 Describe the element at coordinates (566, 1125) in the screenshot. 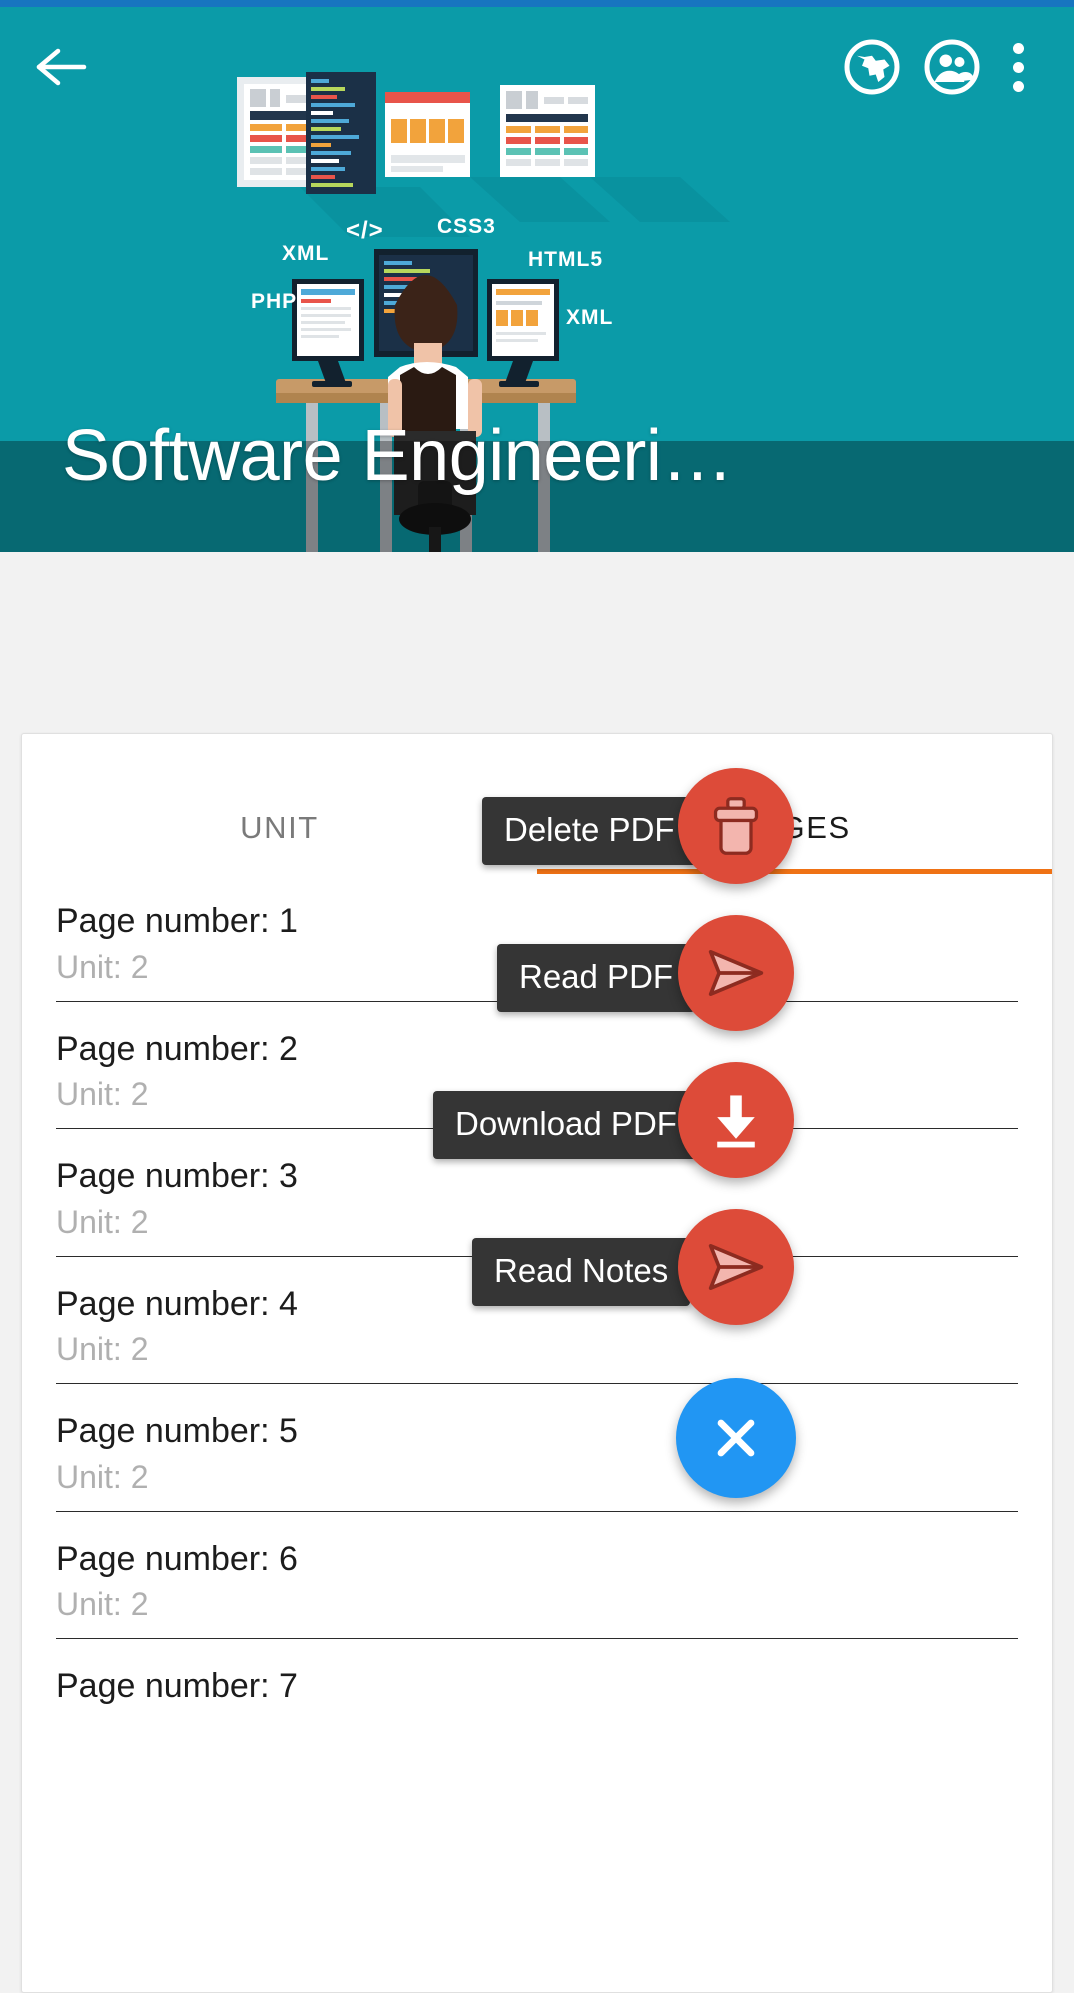

I see `fab-label-download-pdf: Download PDF` at that location.